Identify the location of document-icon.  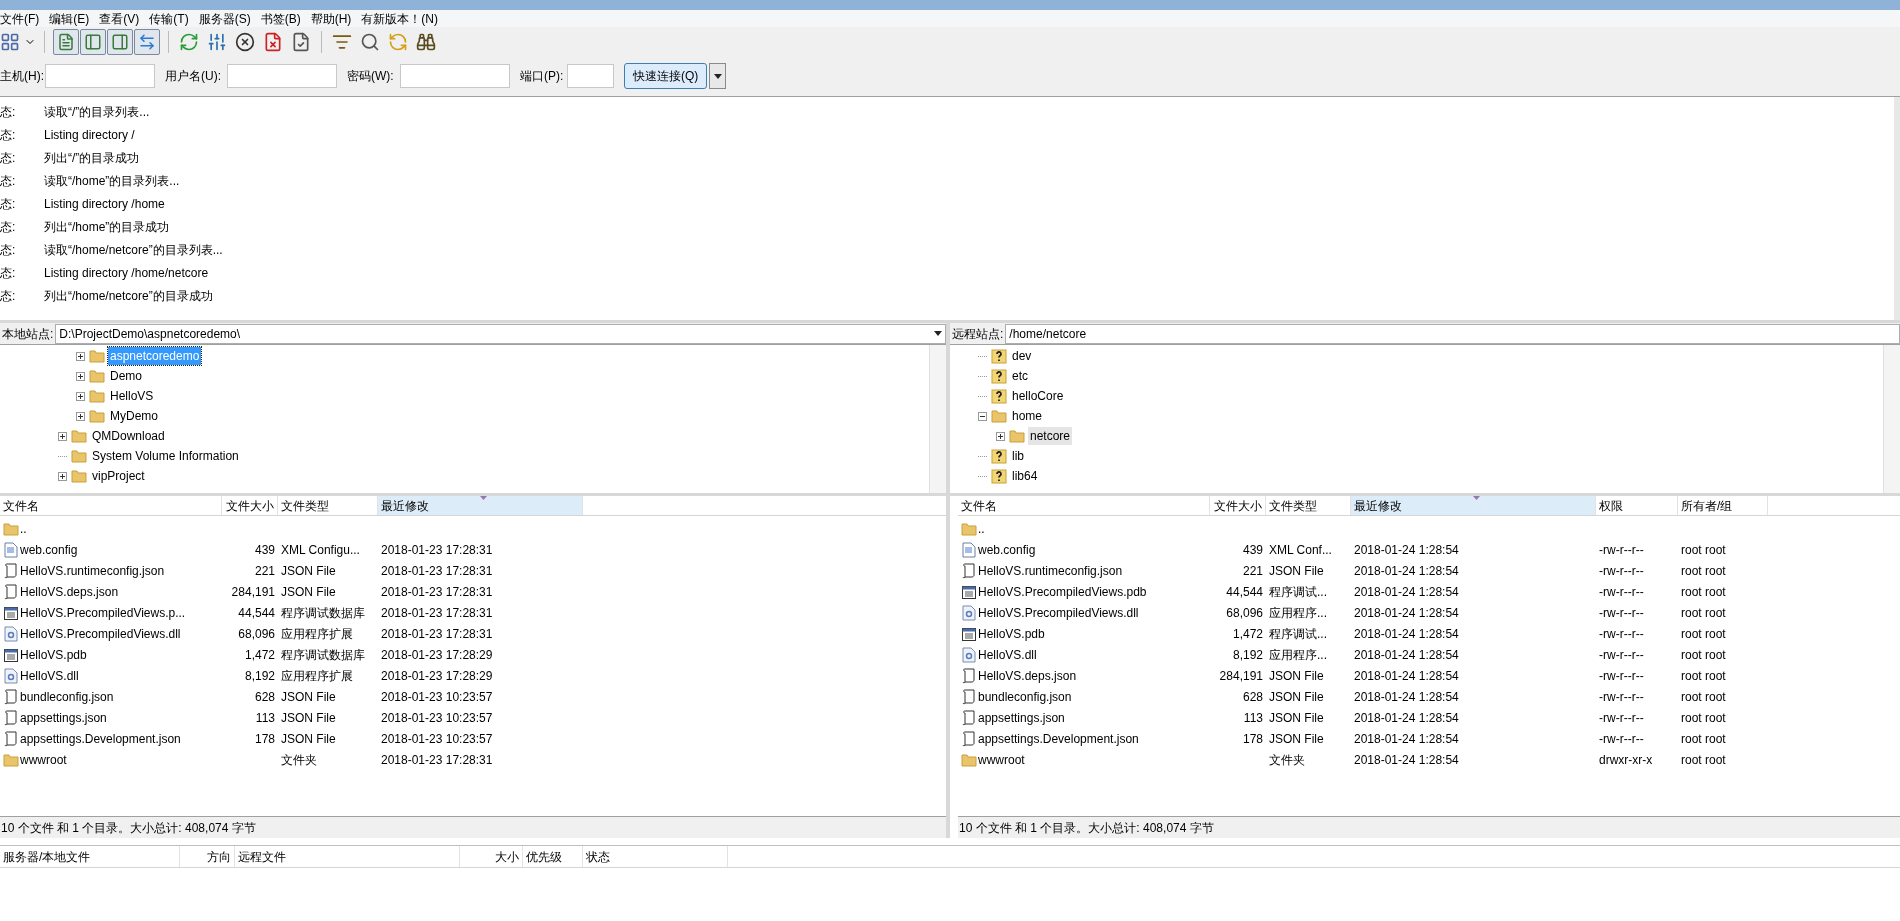
(66, 41).